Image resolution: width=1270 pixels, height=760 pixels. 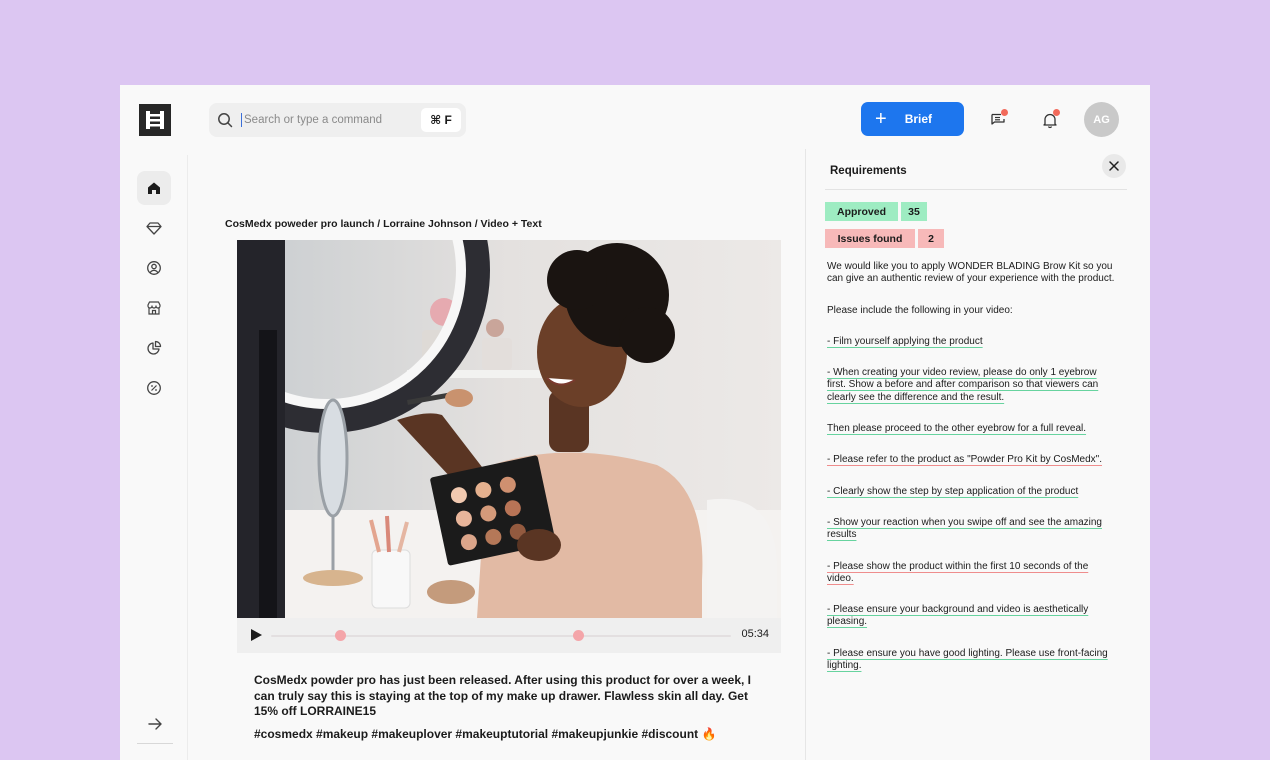 I want to click on store-icon, so click(x=154, y=308).